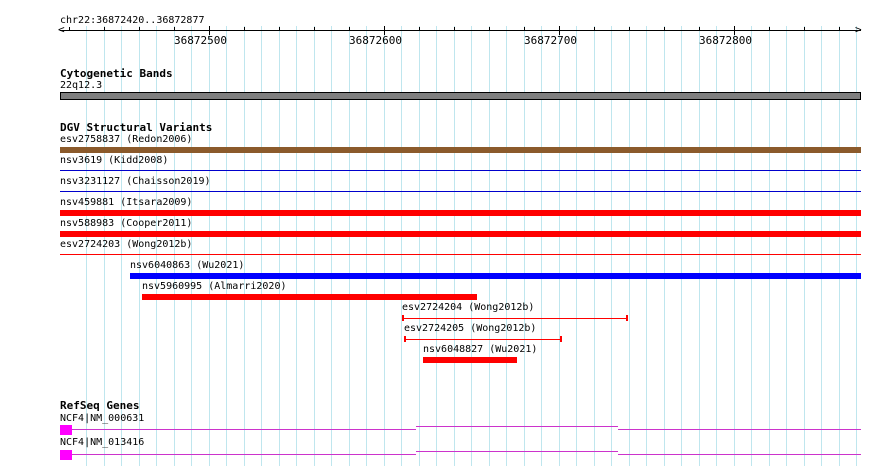 The height and width of the screenshot is (466, 890). Describe the element at coordinates (187, 265) in the screenshot. I see `variant-label: nsv6040863 (Wu2021)` at that location.